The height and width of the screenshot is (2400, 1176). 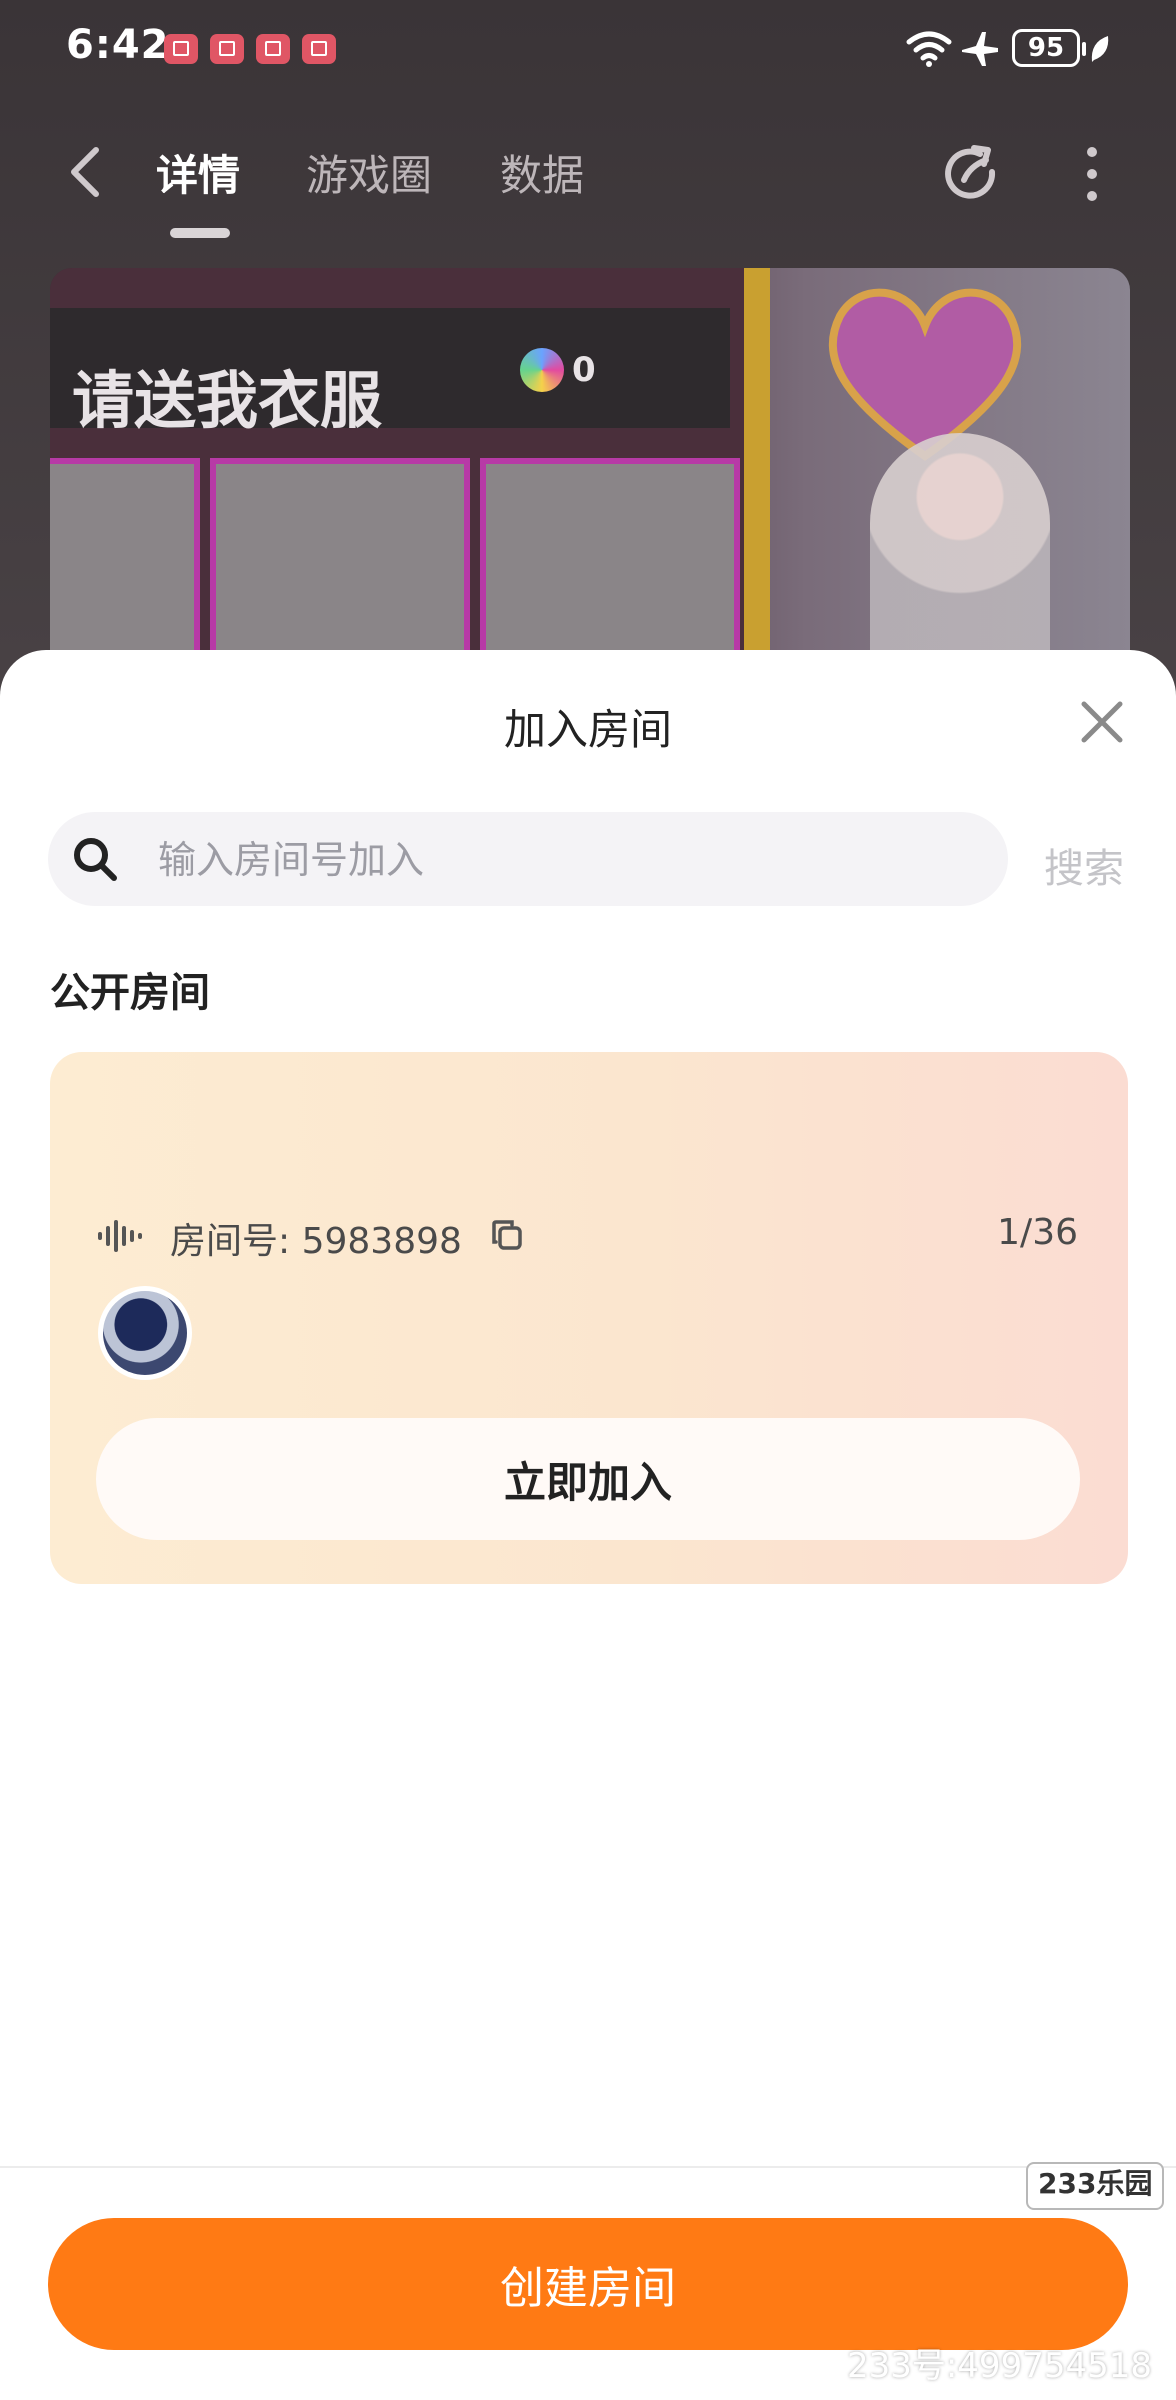 What do you see at coordinates (316, 1241) in the screenshot?
I see `room-number: 房间号: 5983898` at bounding box center [316, 1241].